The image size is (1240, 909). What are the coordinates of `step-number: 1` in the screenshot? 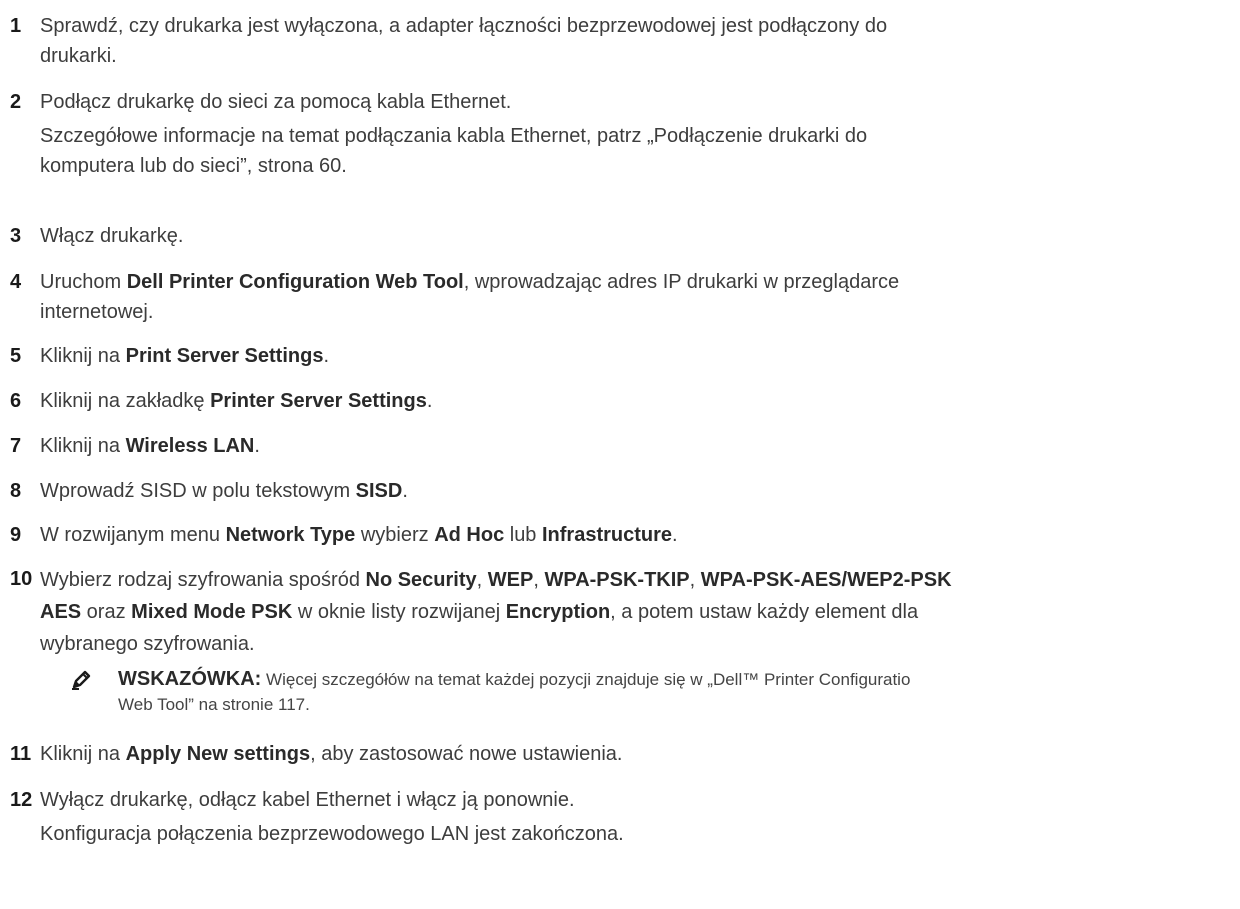 It's located at (16, 26).